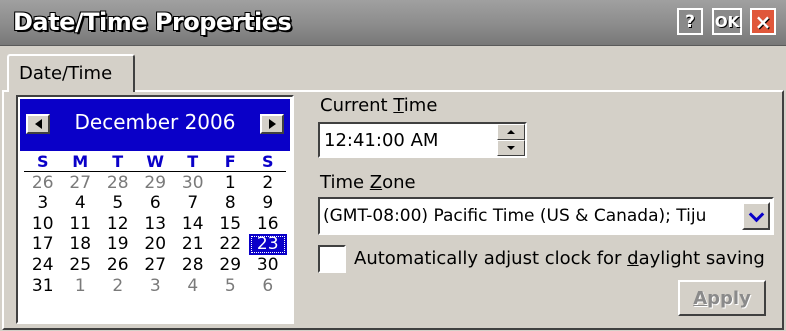  I want to click on calendar-day: 16, so click(268, 224).